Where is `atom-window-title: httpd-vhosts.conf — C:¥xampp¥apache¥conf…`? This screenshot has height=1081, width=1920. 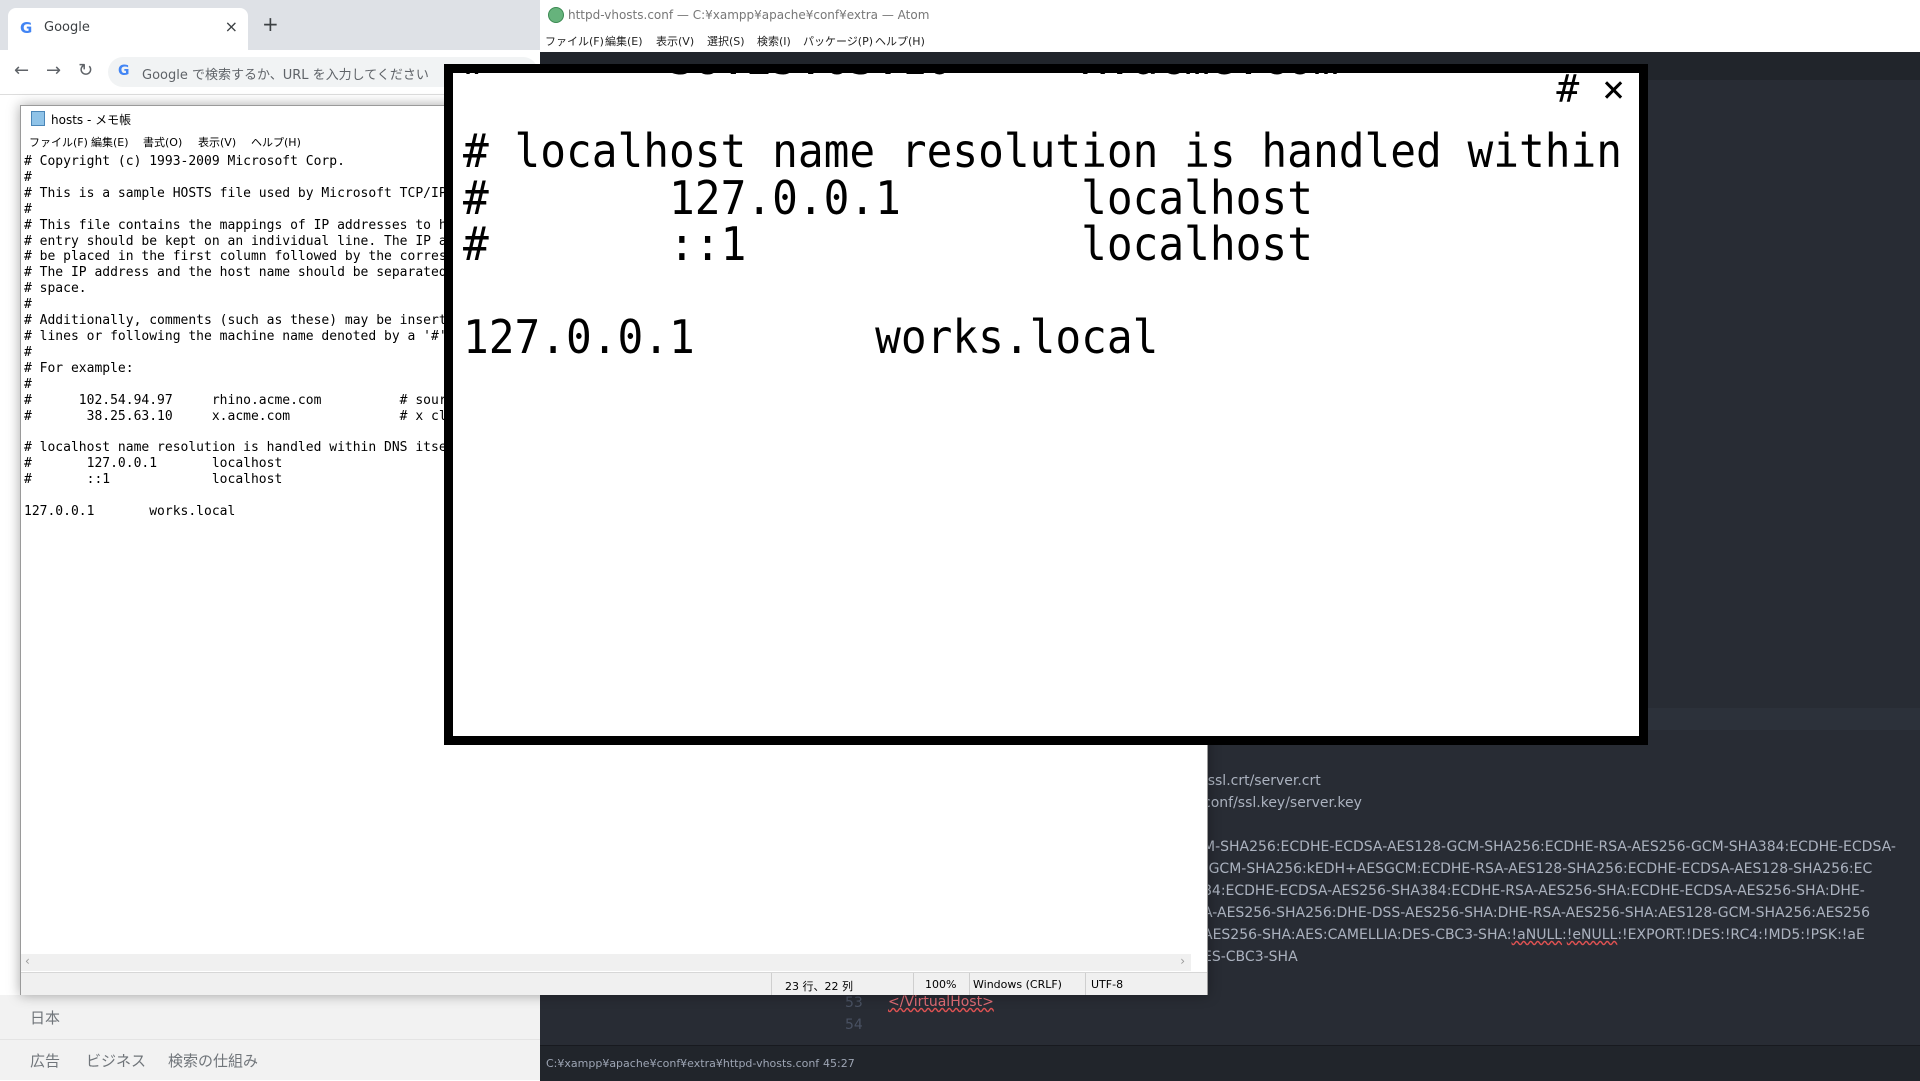 atom-window-title: httpd-vhosts.conf — C:¥xampp¥apache¥conf… is located at coordinates (749, 15).